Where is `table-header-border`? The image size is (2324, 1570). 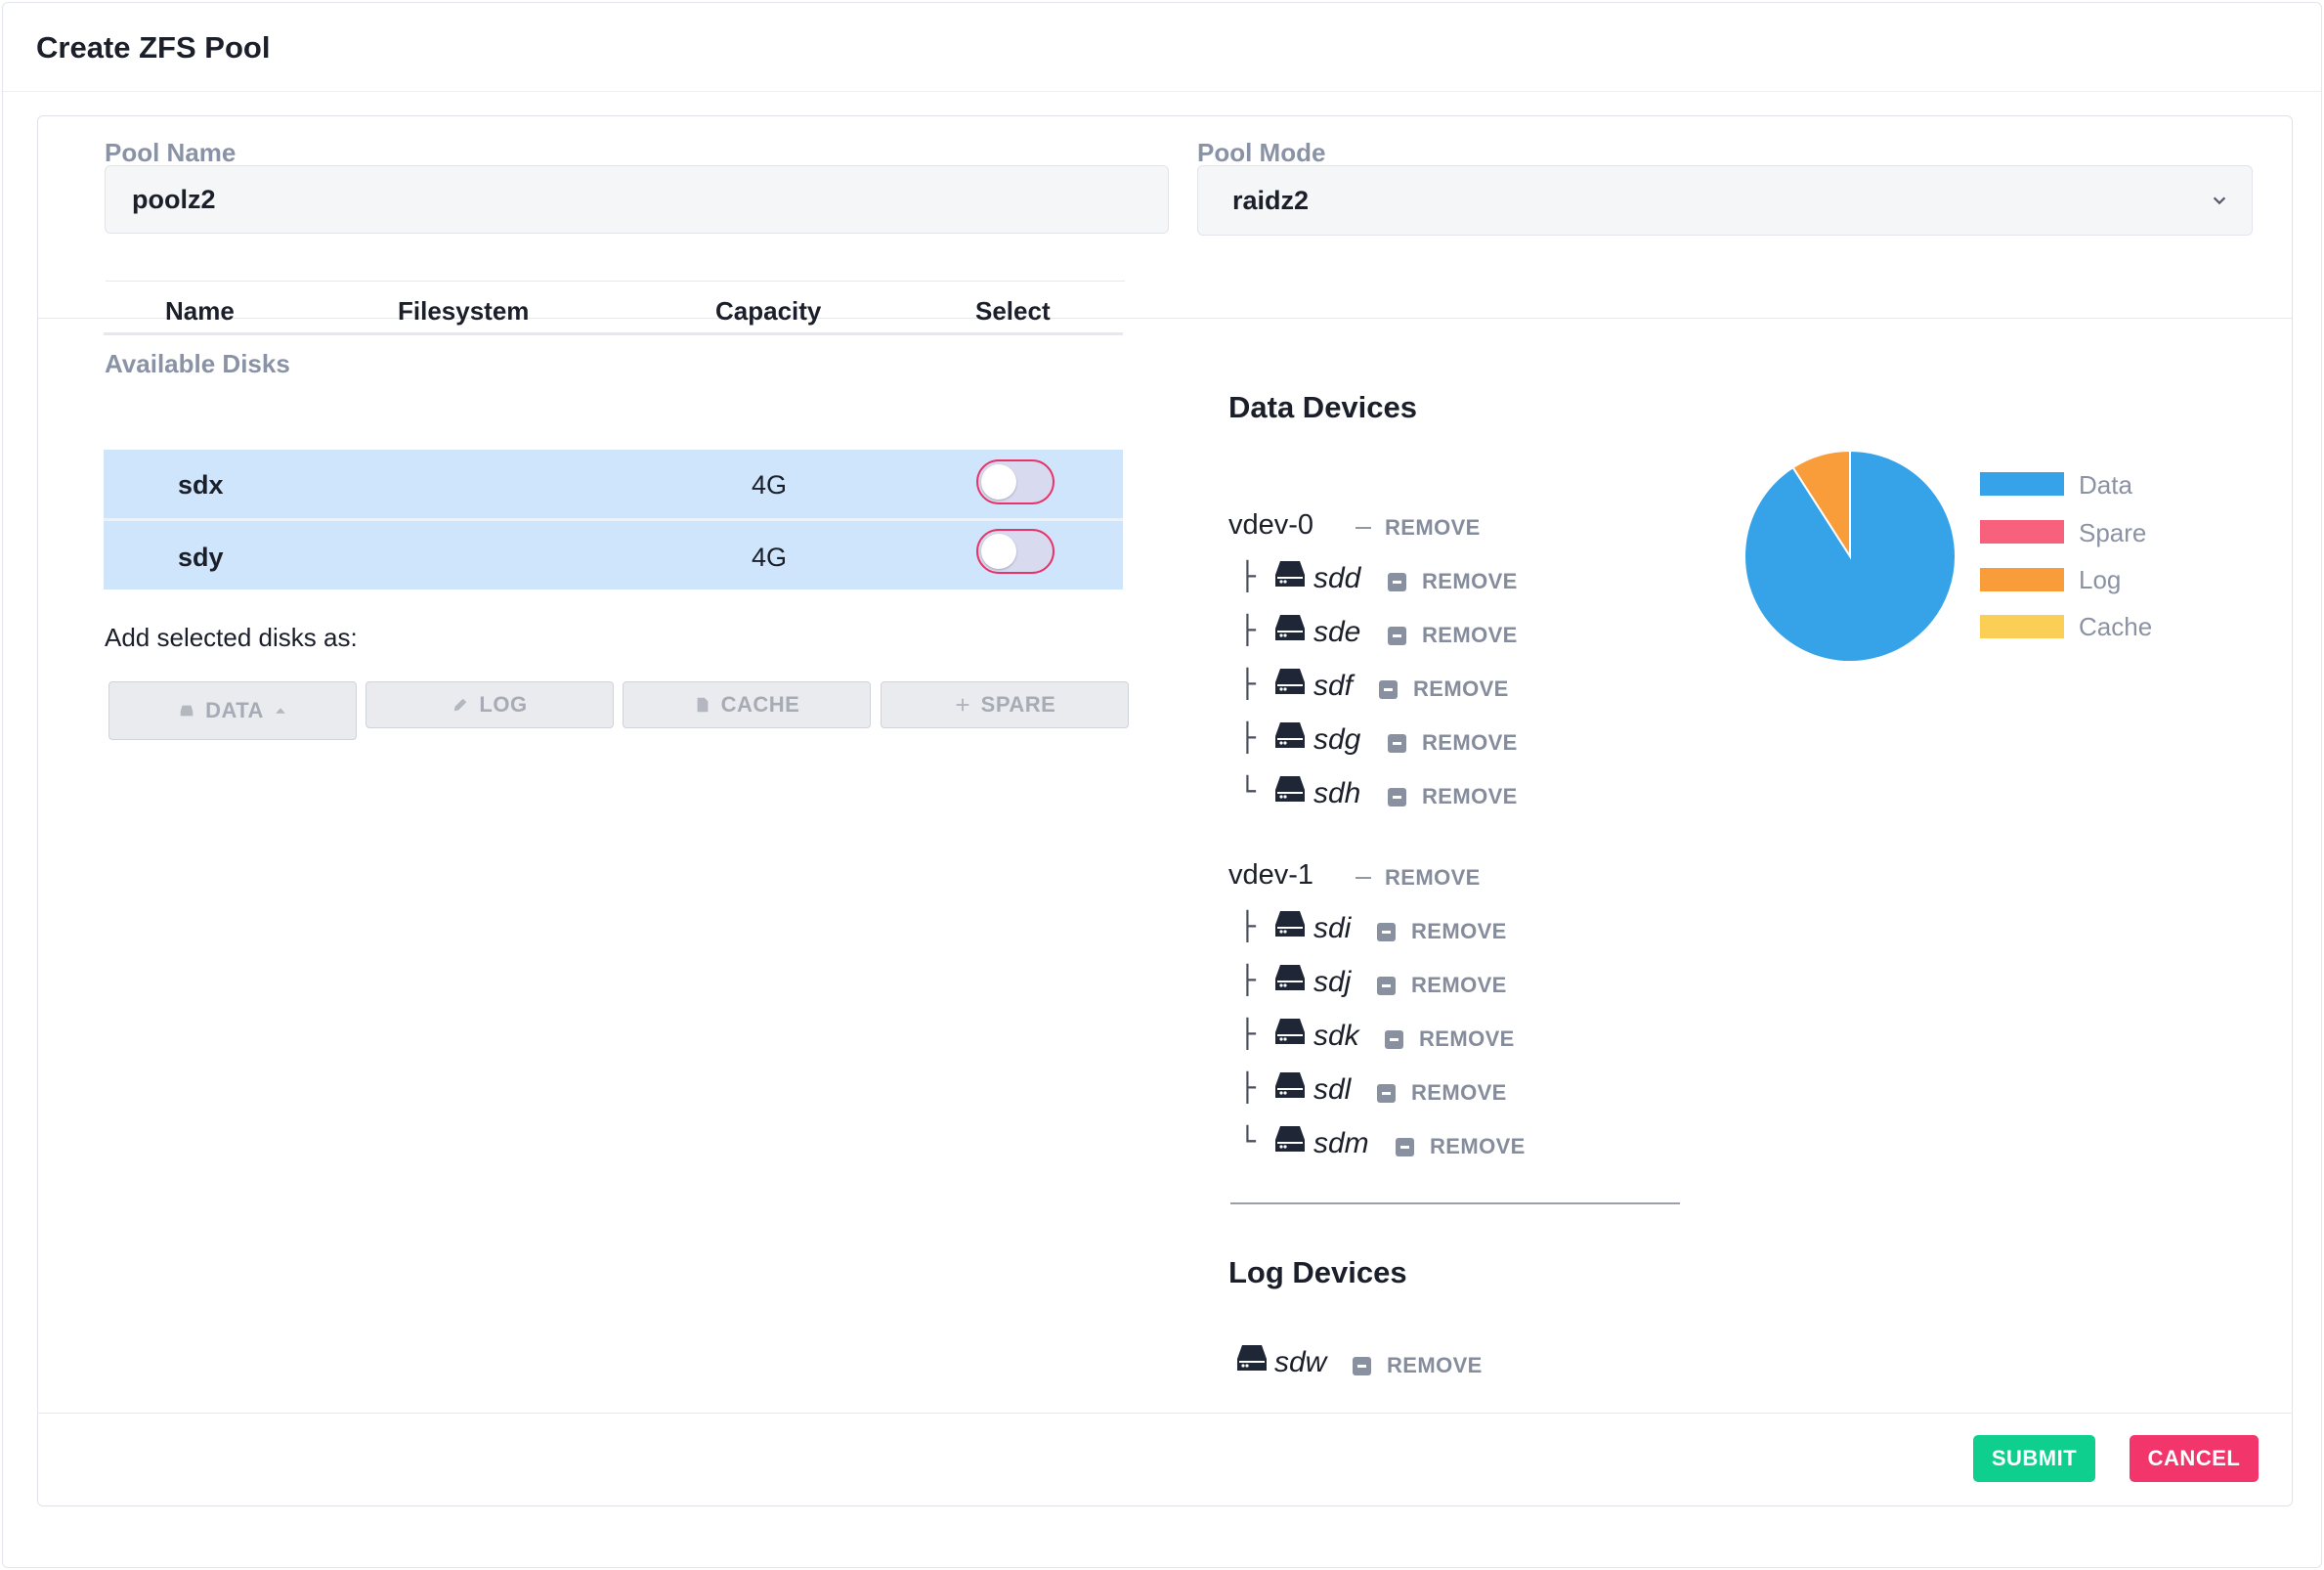
table-header-border is located at coordinates (613, 333).